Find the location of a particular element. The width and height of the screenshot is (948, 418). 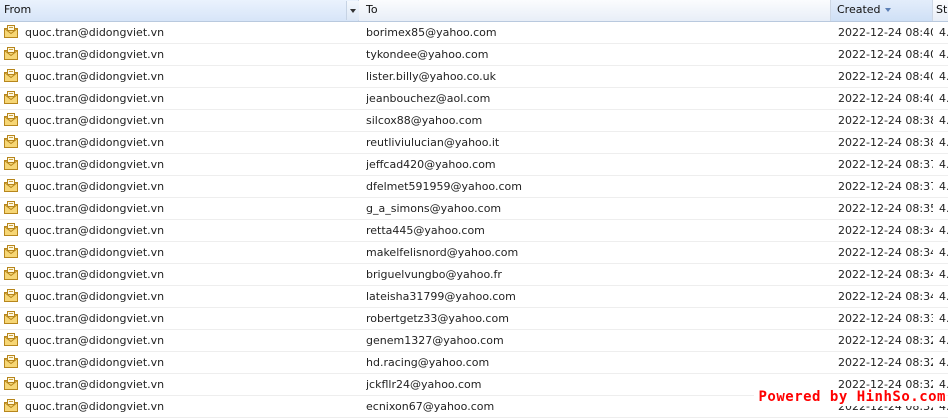

sort-descending-icon is located at coordinates (887, 10).